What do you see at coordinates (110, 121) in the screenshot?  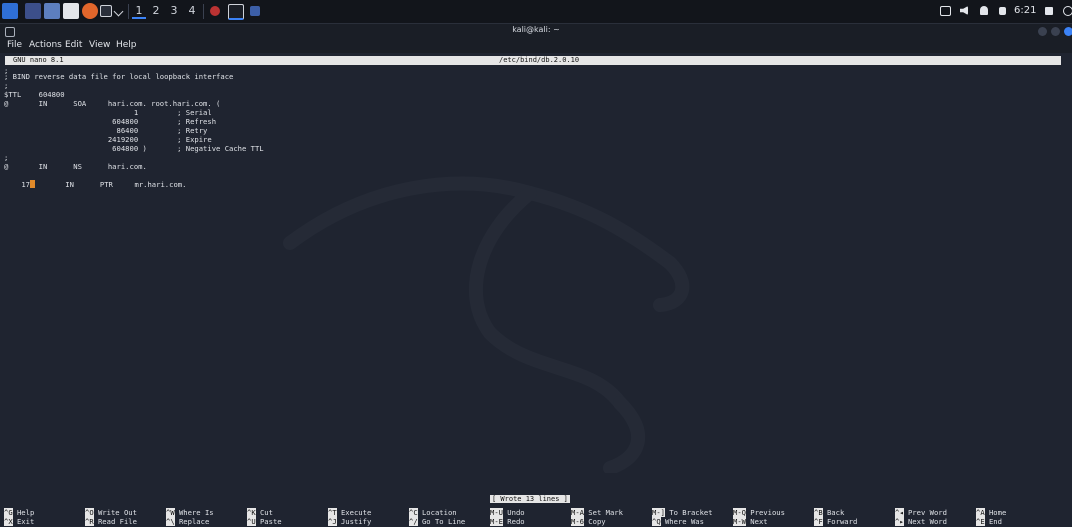 I see `editor-line: 604800 ; Refresh` at bounding box center [110, 121].